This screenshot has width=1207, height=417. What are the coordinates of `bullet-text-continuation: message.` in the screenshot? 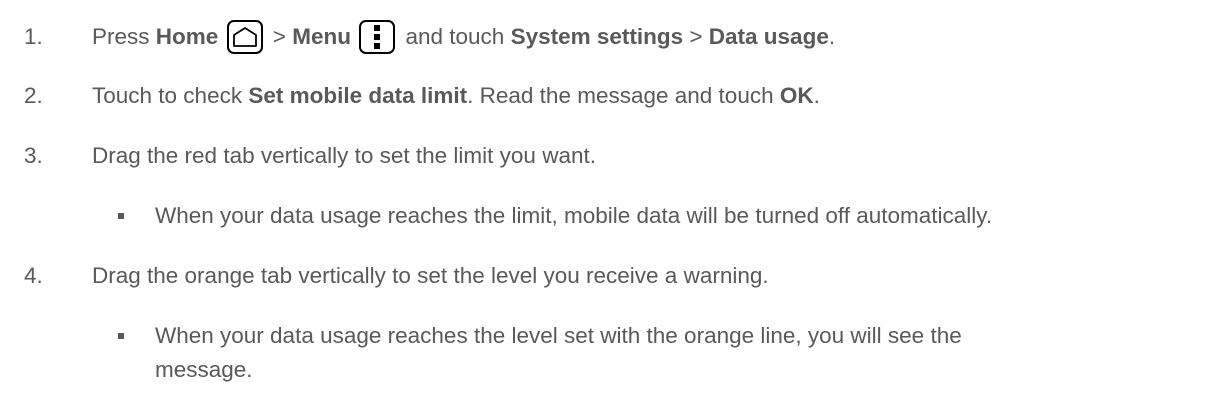 It's located at (204, 369).